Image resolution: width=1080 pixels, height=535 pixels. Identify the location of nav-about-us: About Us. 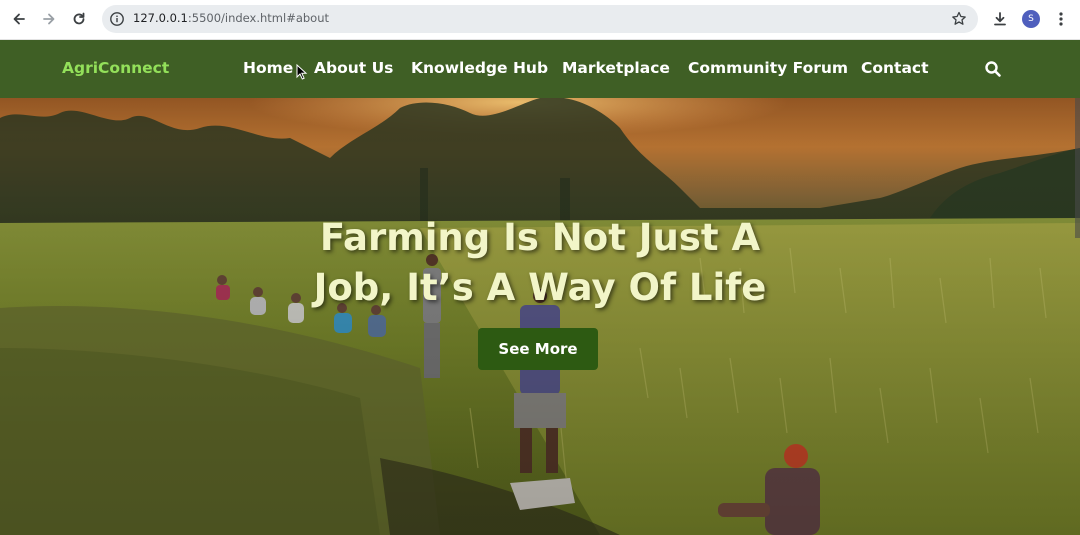
(353, 68).